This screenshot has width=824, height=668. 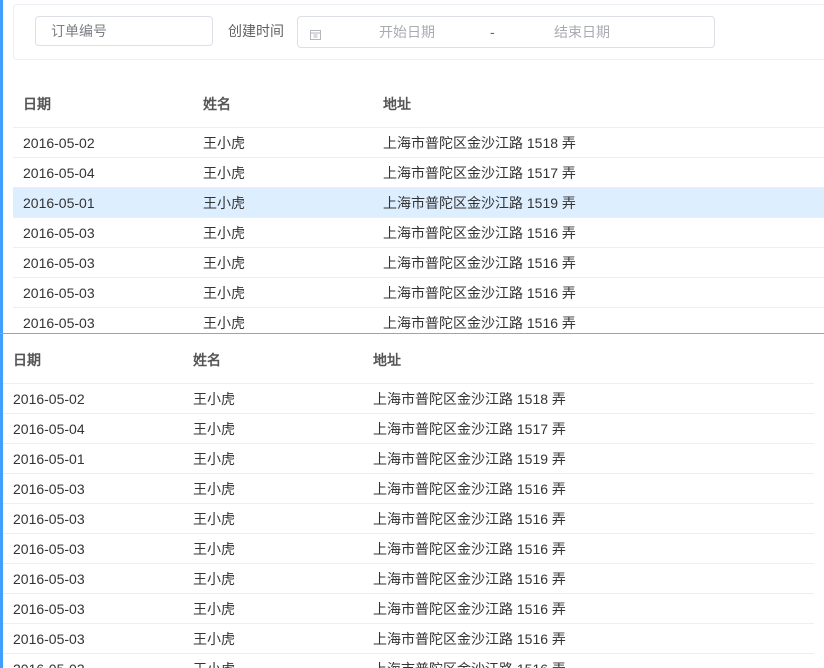 I want to click on start-date-input: 开始日期, so click(x=407, y=32).